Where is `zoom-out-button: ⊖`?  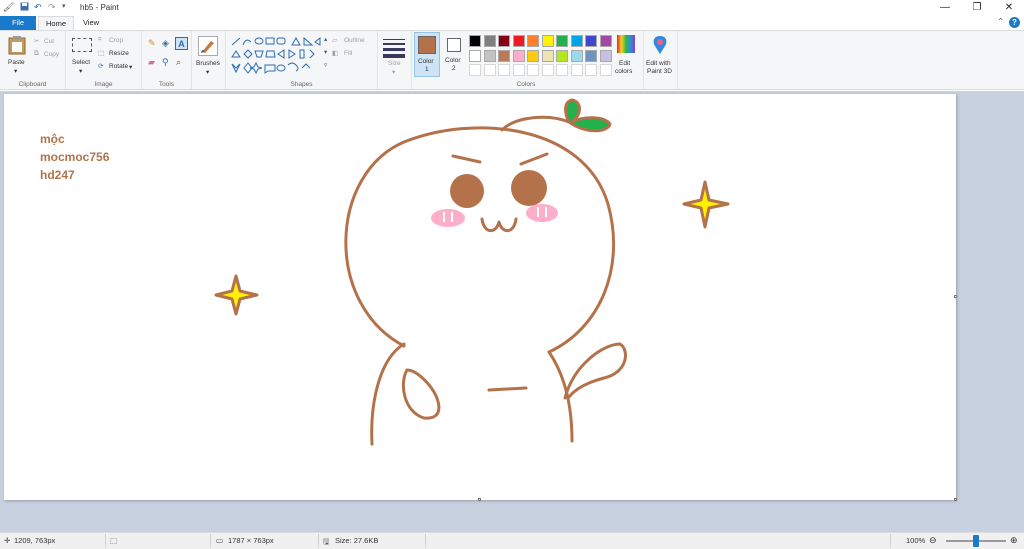
zoom-out-button: ⊖ is located at coordinates (933, 540).